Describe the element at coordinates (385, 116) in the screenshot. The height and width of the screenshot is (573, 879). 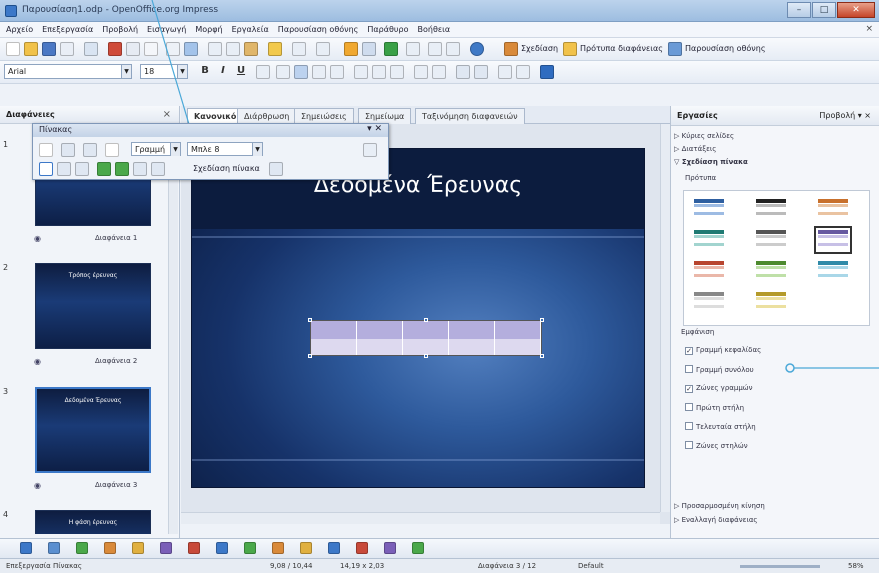
I see `tab-handout: Σημείωμα` at that location.